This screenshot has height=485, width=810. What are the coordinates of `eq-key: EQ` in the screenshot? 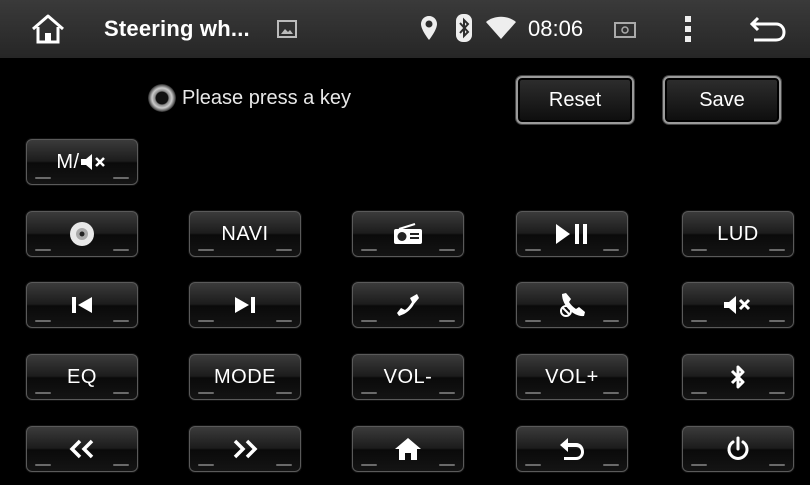 It's located at (82, 377).